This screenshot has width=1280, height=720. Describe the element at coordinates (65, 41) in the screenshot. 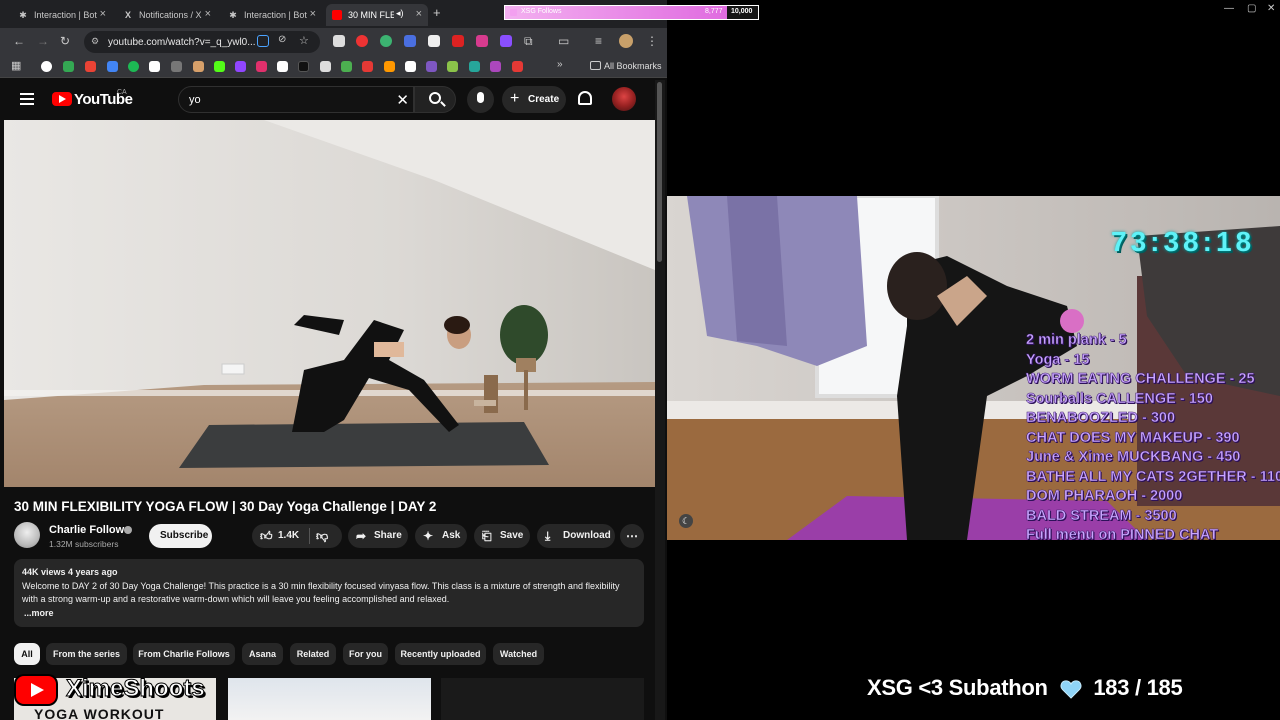

I see `reload-icon: ↻` at that location.